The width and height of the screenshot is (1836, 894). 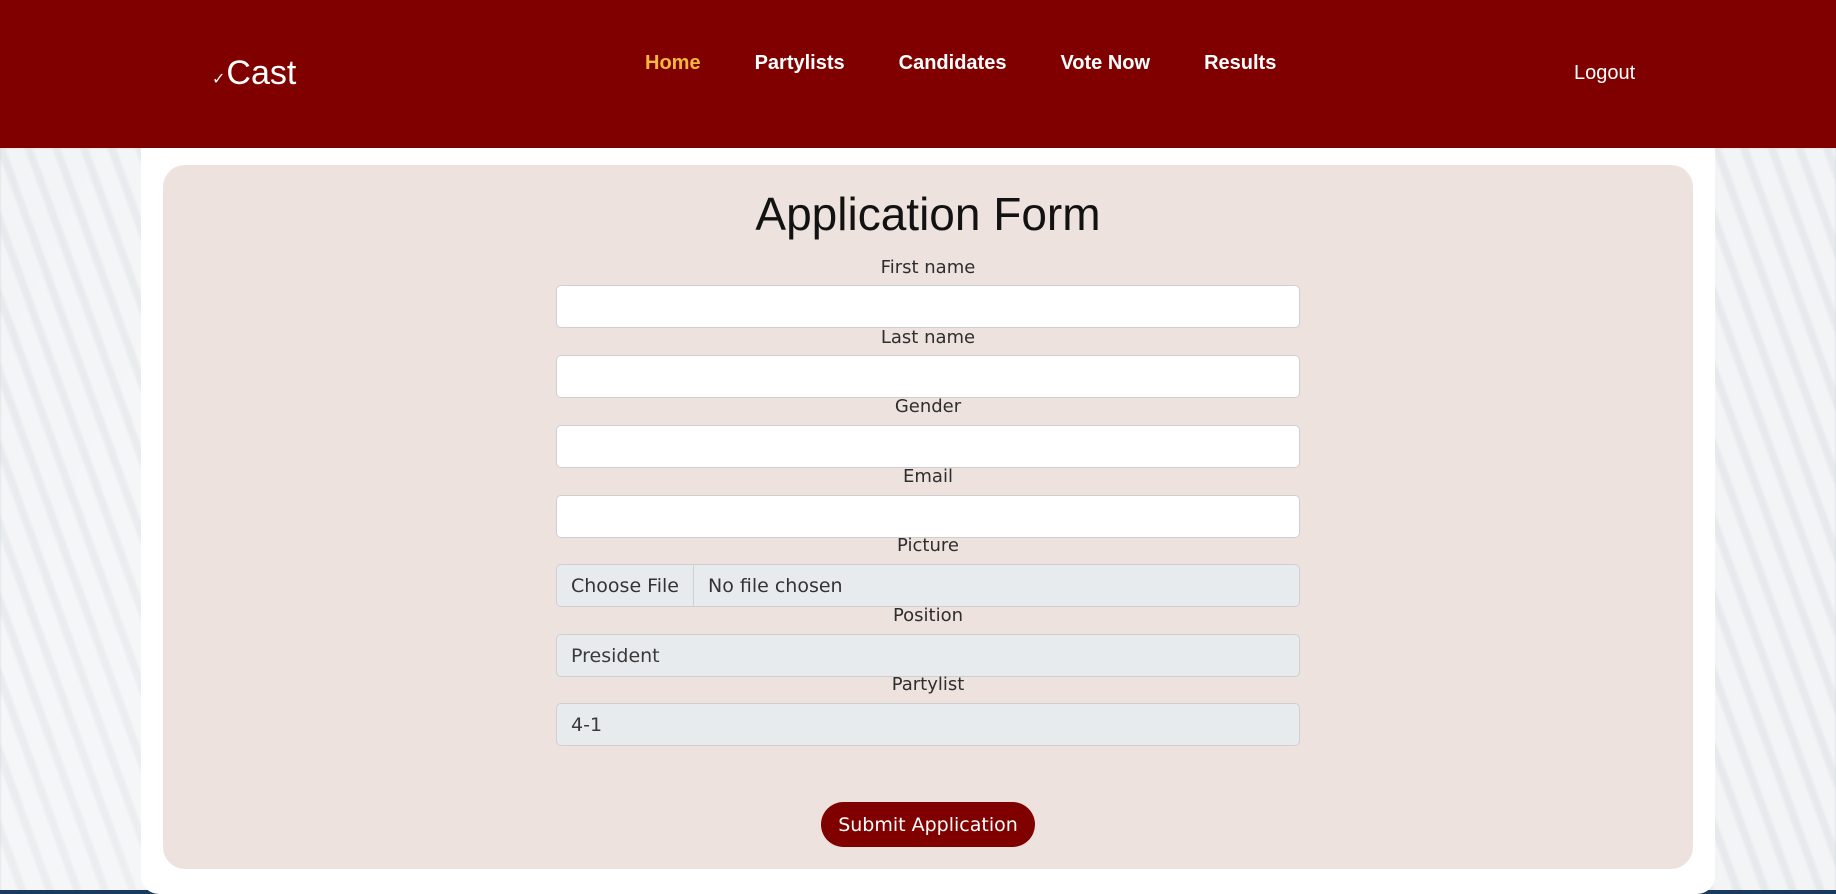 I want to click on form-title: Application Form, so click(x=928, y=214).